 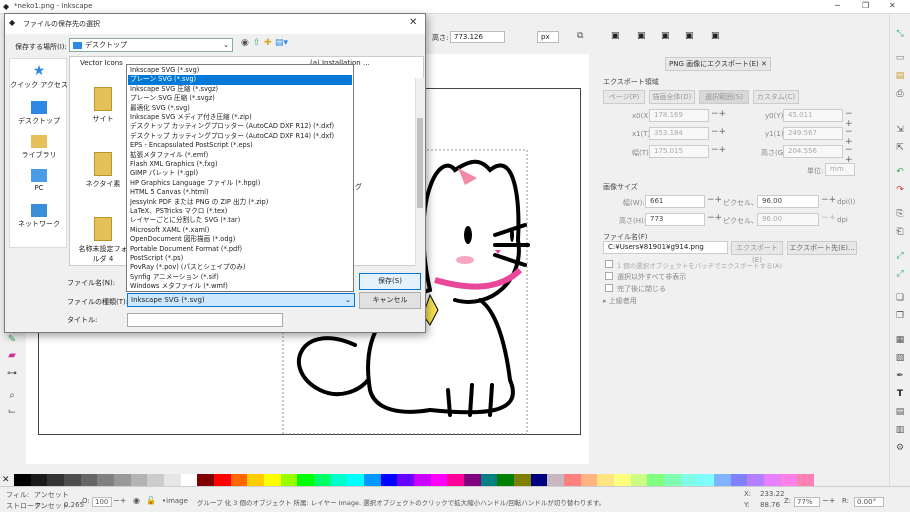 I want to click on fill-value: アンセット, so click(x=51, y=495).